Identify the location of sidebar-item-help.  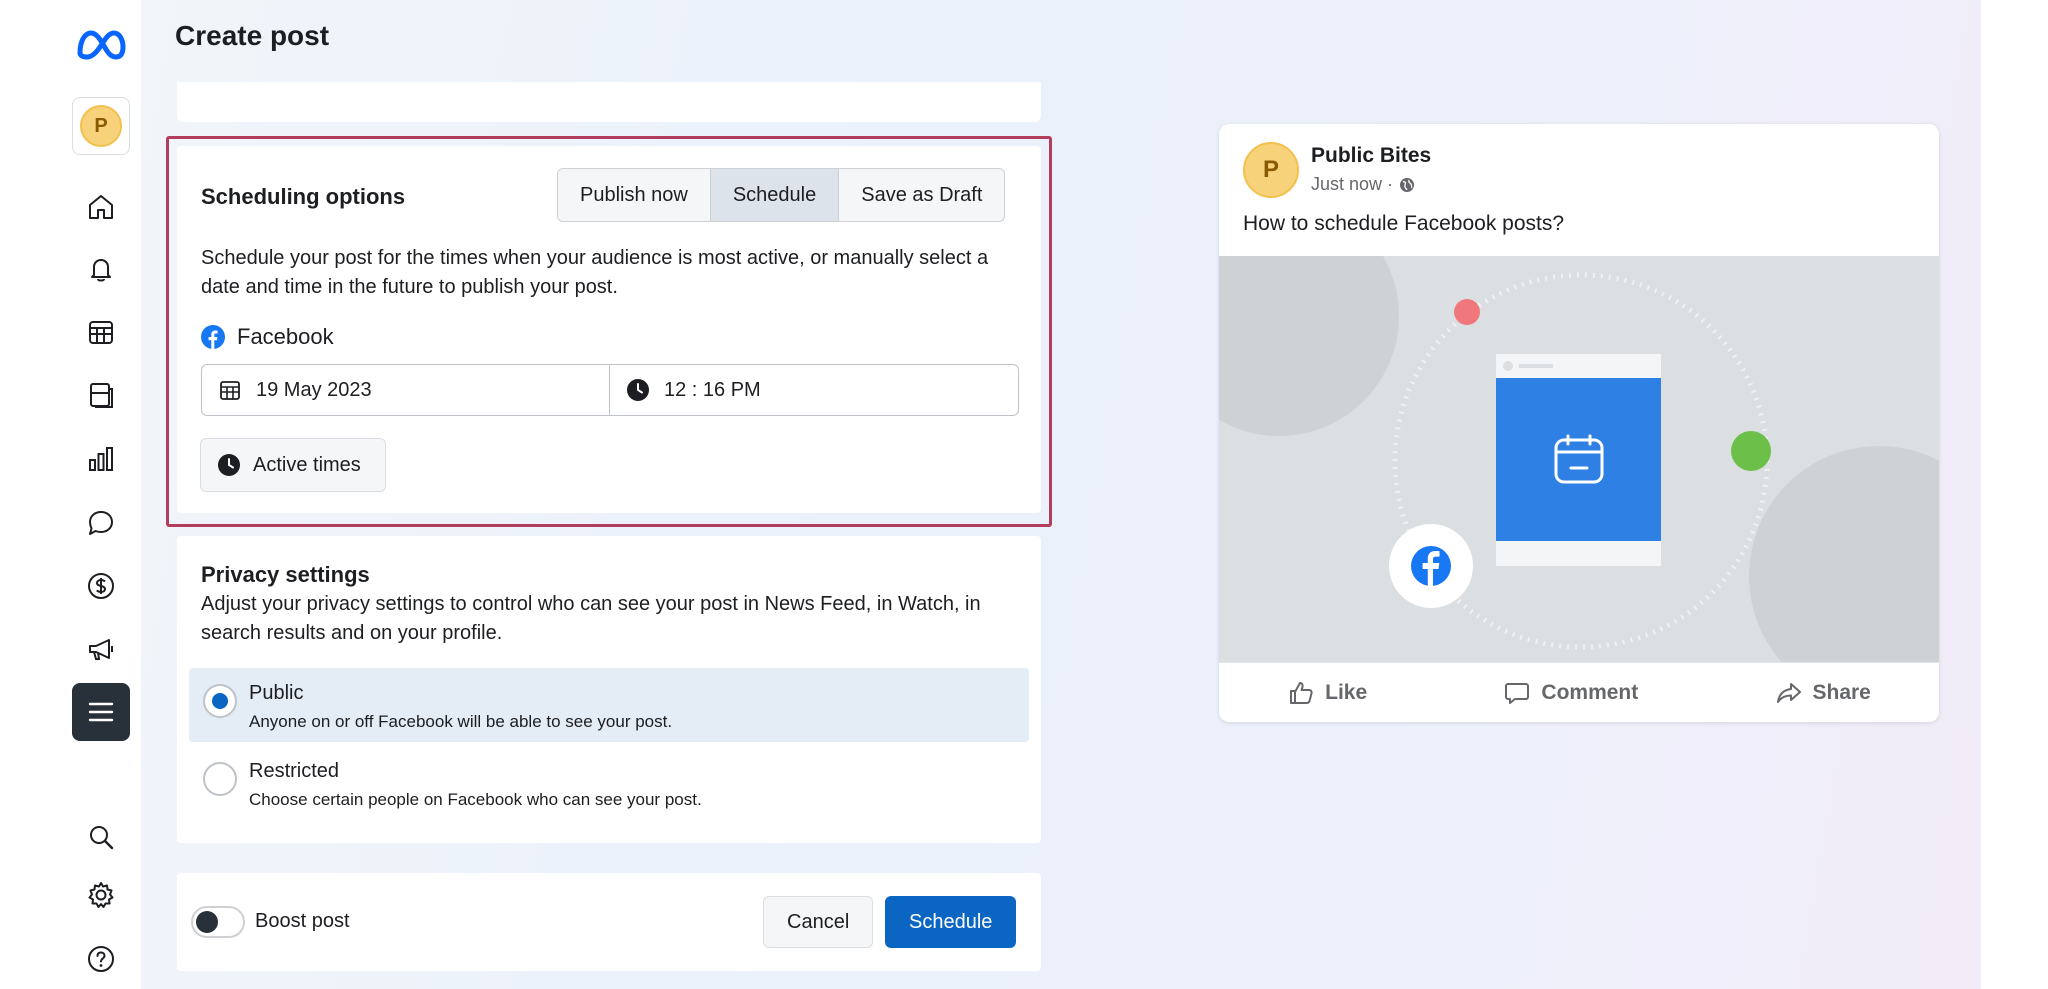
(101, 959).